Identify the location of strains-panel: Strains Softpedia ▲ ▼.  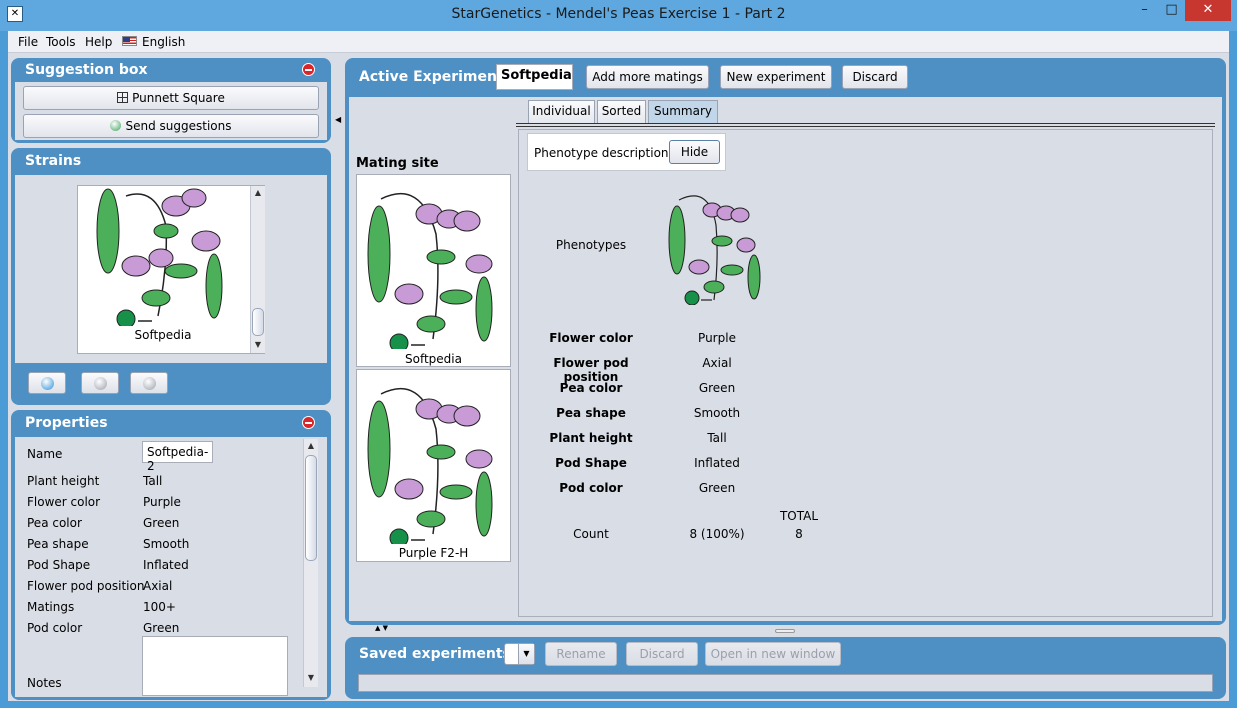
(171, 276).